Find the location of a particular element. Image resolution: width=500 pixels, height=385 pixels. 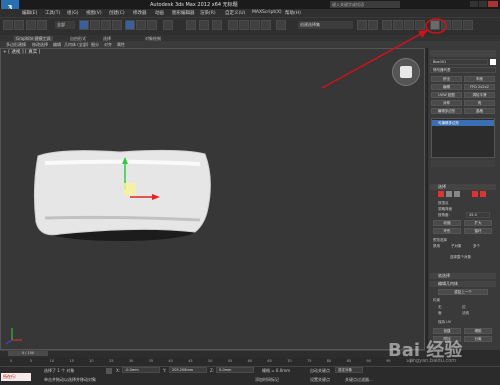

prompt-line: 单击并拖动以选择并移动对象 is located at coordinates (70, 379).